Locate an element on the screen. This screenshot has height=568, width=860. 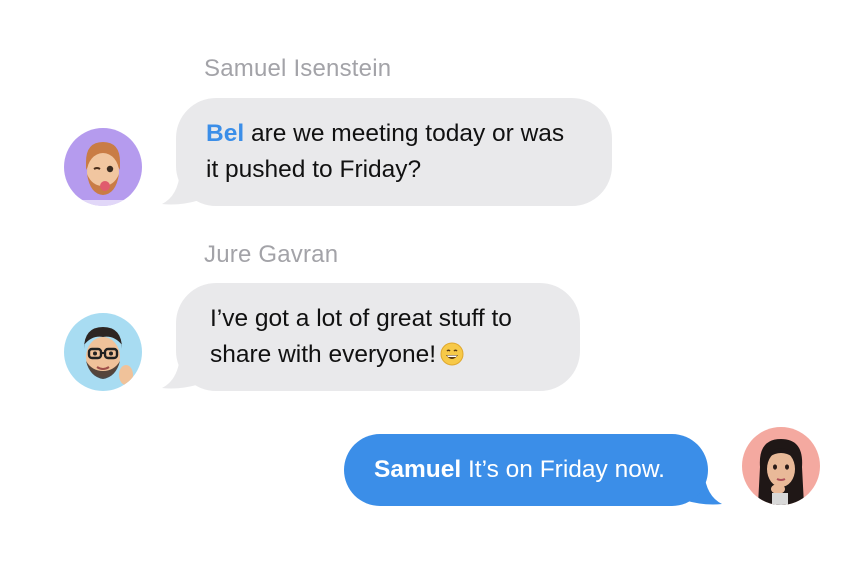
message-line-1: I’ve got a lot of great stuff to is located at coordinates (361, 318).